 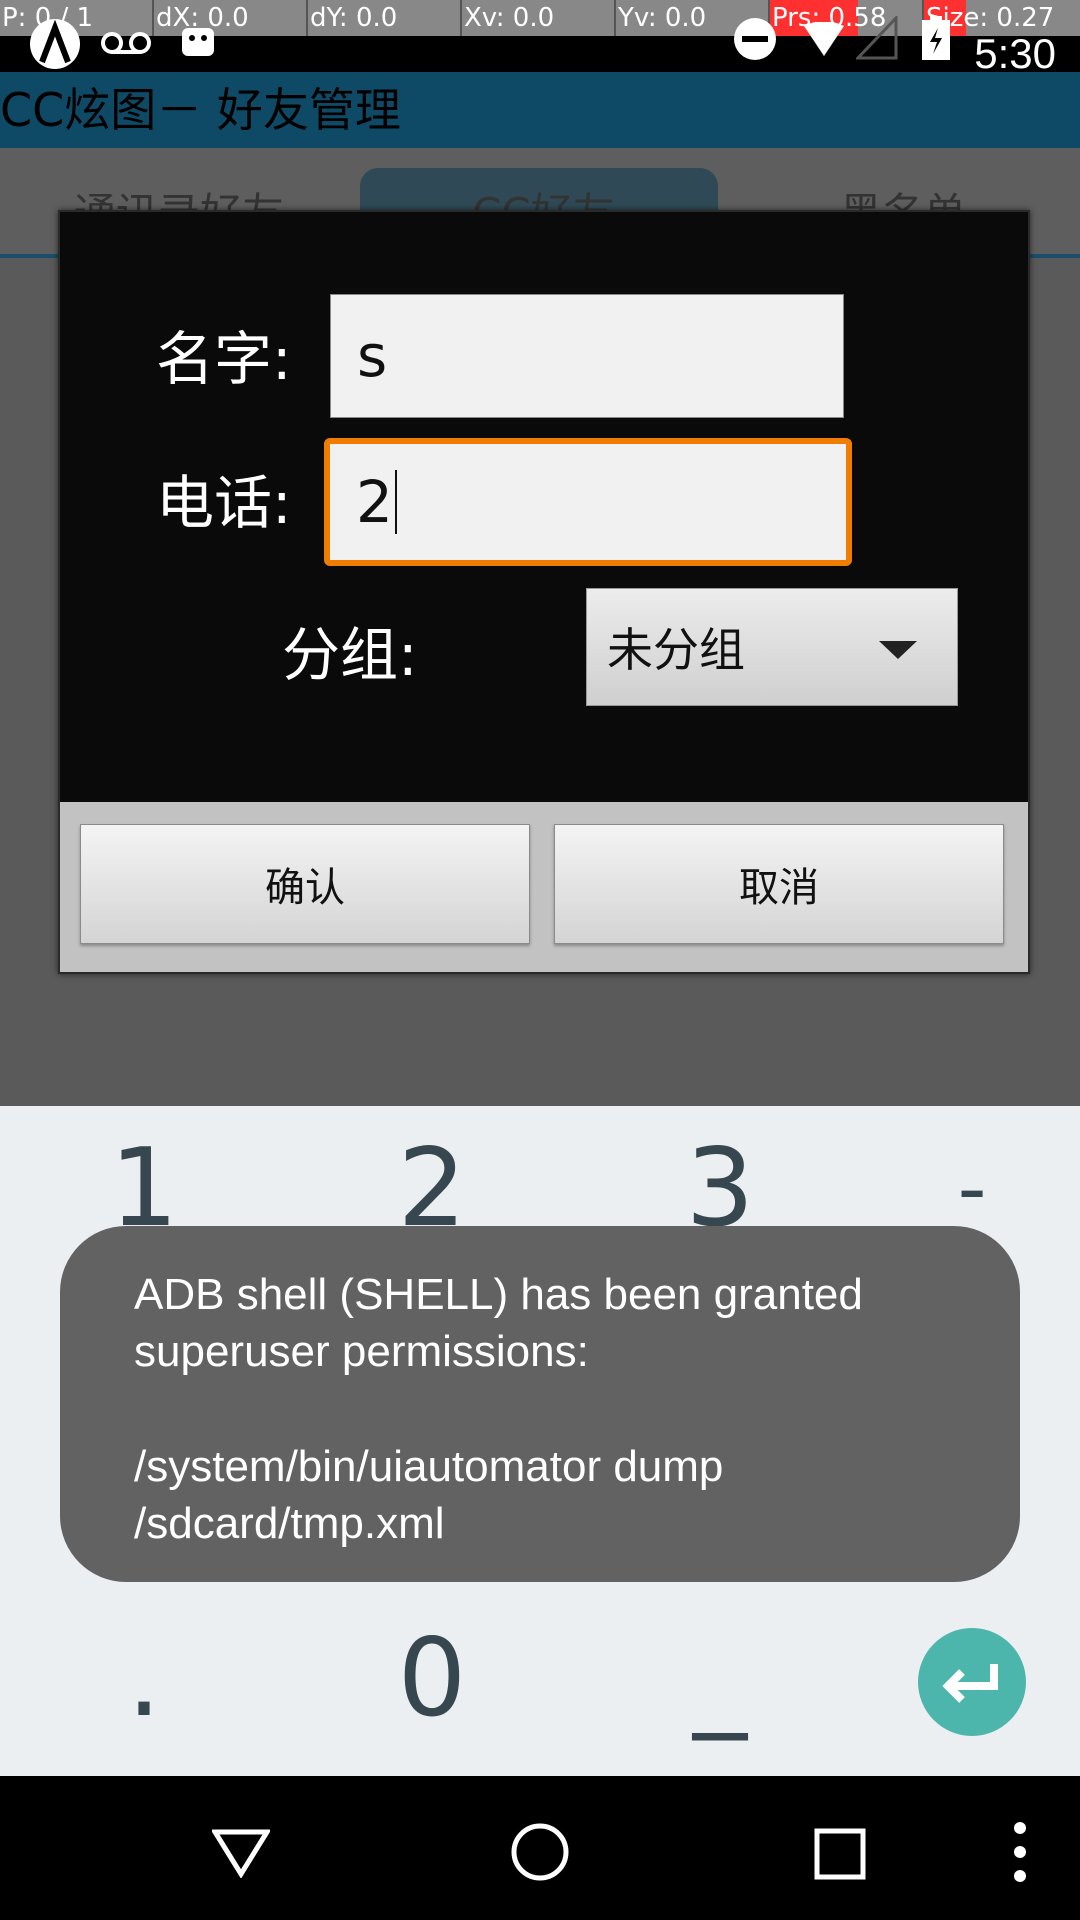 I want to click on dropdown-arrow-icon, so click(x=898, y=650).